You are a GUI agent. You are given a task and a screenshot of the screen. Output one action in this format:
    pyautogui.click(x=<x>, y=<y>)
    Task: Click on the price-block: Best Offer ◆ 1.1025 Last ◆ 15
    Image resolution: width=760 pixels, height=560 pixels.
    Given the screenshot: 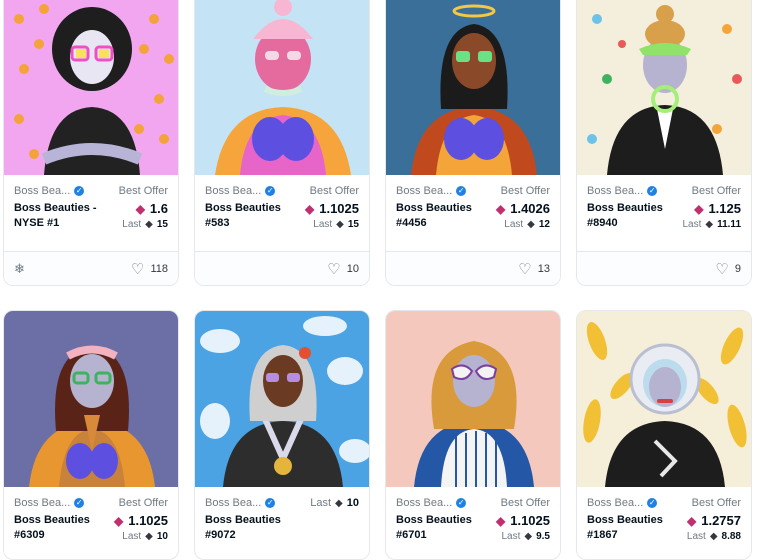 What is the action you would take?
    pyautogui.click(x=332, y=207)
    